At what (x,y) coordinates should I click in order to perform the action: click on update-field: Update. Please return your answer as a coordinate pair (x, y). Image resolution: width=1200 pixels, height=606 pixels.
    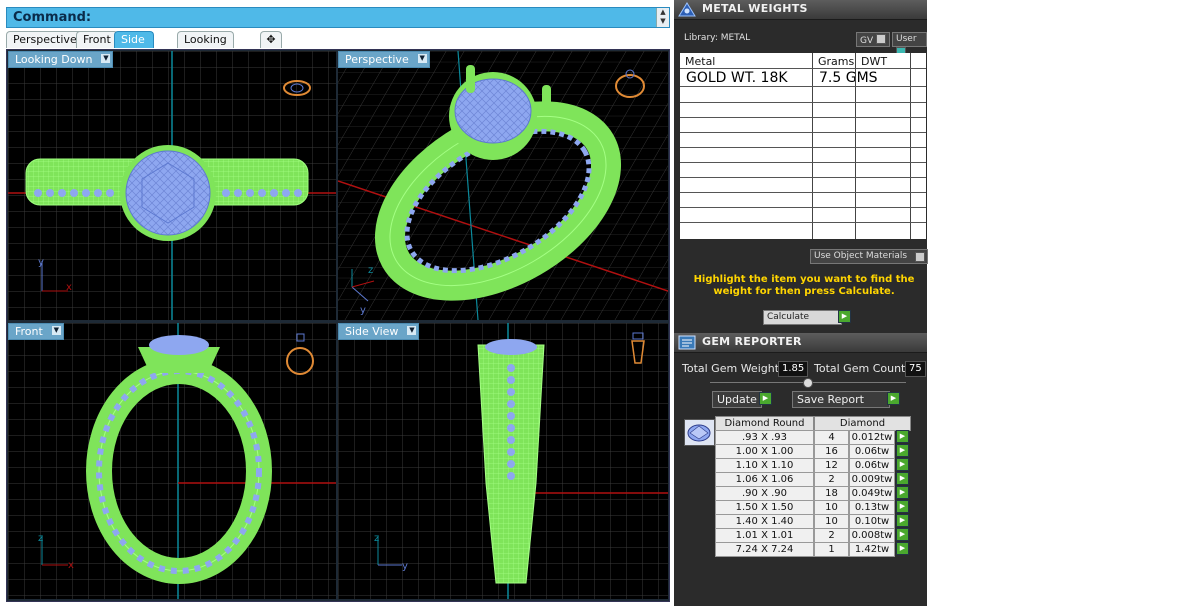
    Looking at the image, I should click on (737, 399).